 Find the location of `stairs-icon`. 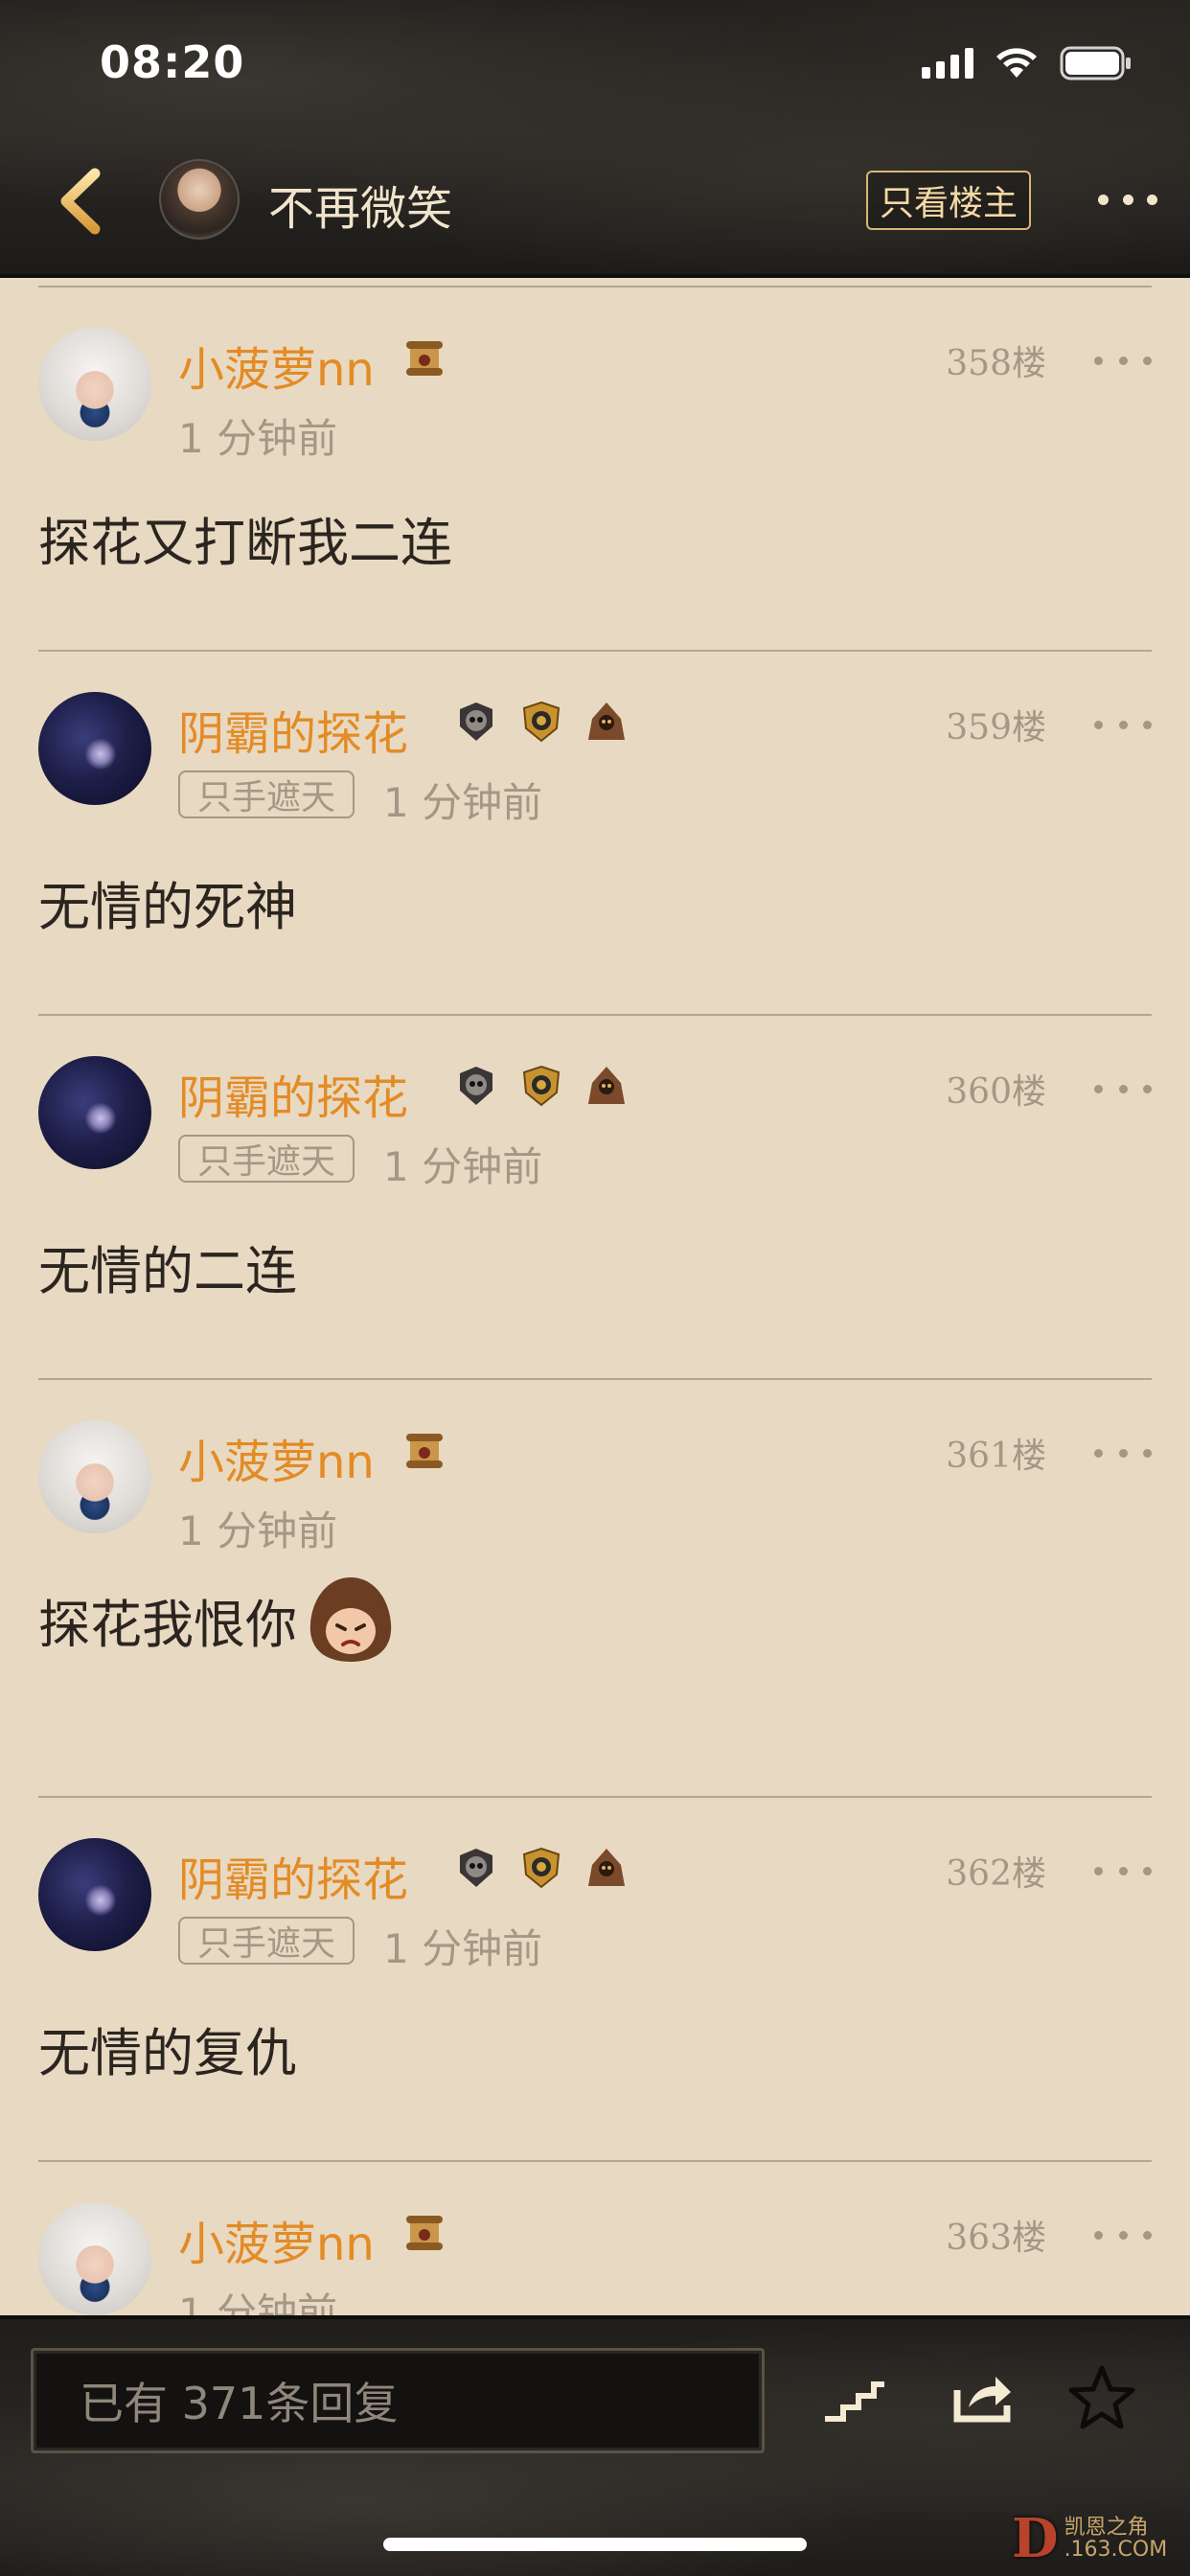

stairs-icon is located at coordinates (855, 2401).